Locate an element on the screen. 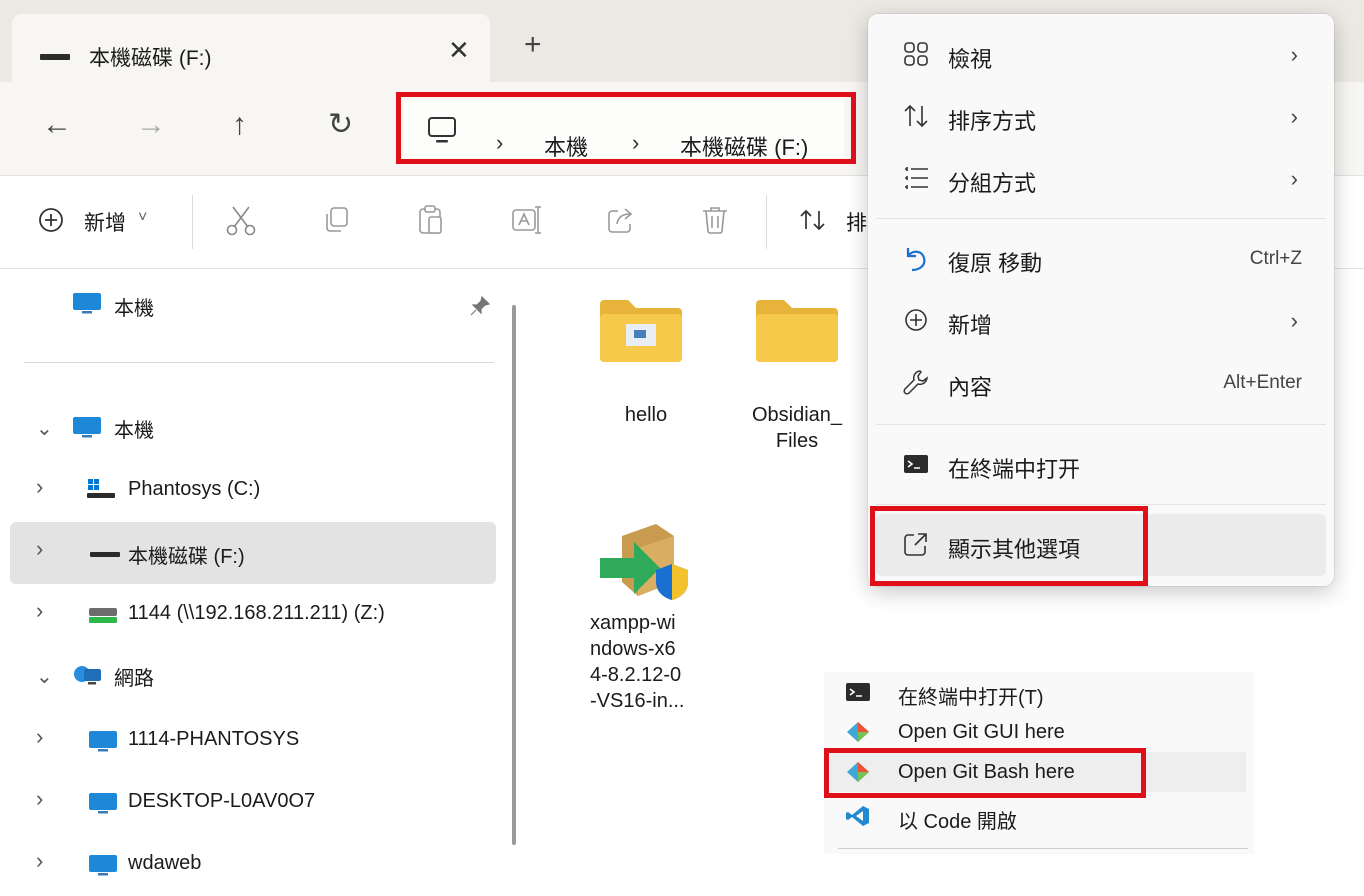 This screenshot has width=1364, height=896. address-highlight-box is located at coordinates (626, 128).